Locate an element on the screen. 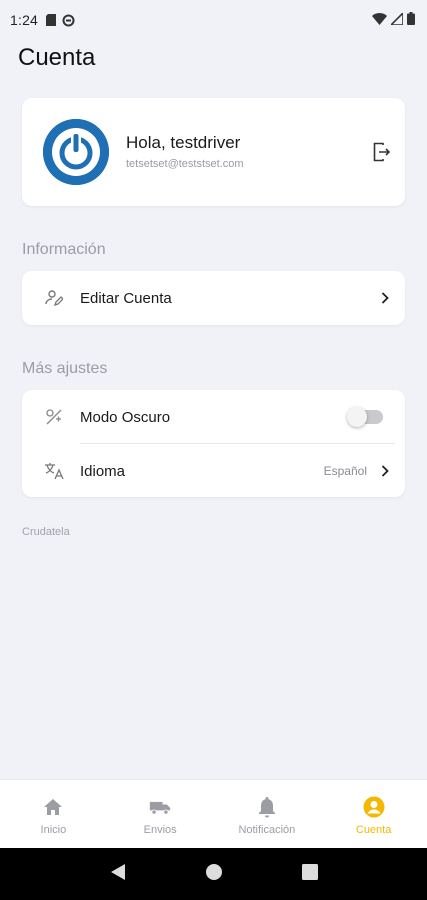 This screenshot has width=427, height=900. battery-icon is located at coordinates (411, 20).